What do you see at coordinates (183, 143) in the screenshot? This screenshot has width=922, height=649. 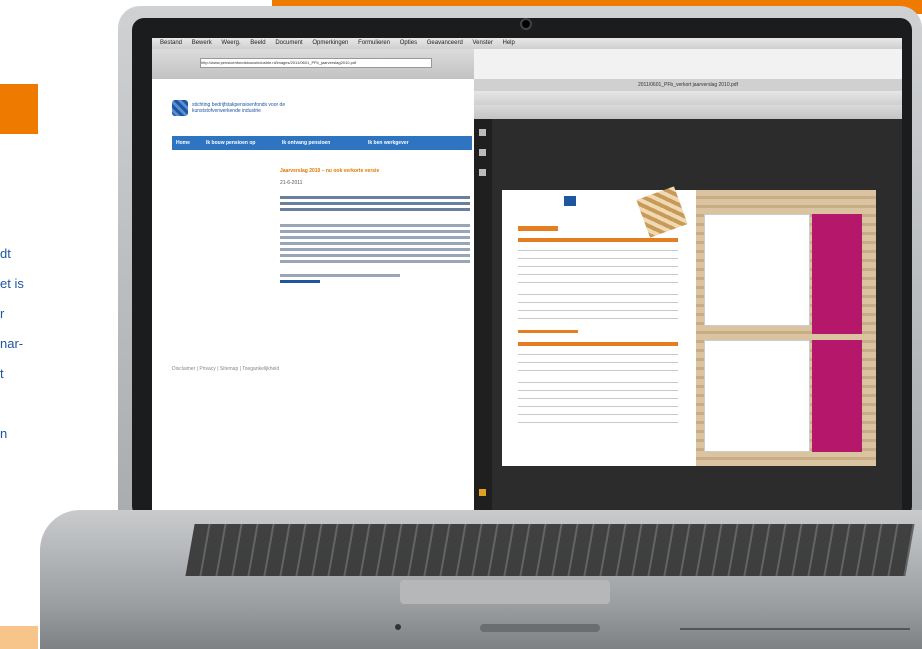 I see `nav-home: Home` at bounding box center [183, 143].